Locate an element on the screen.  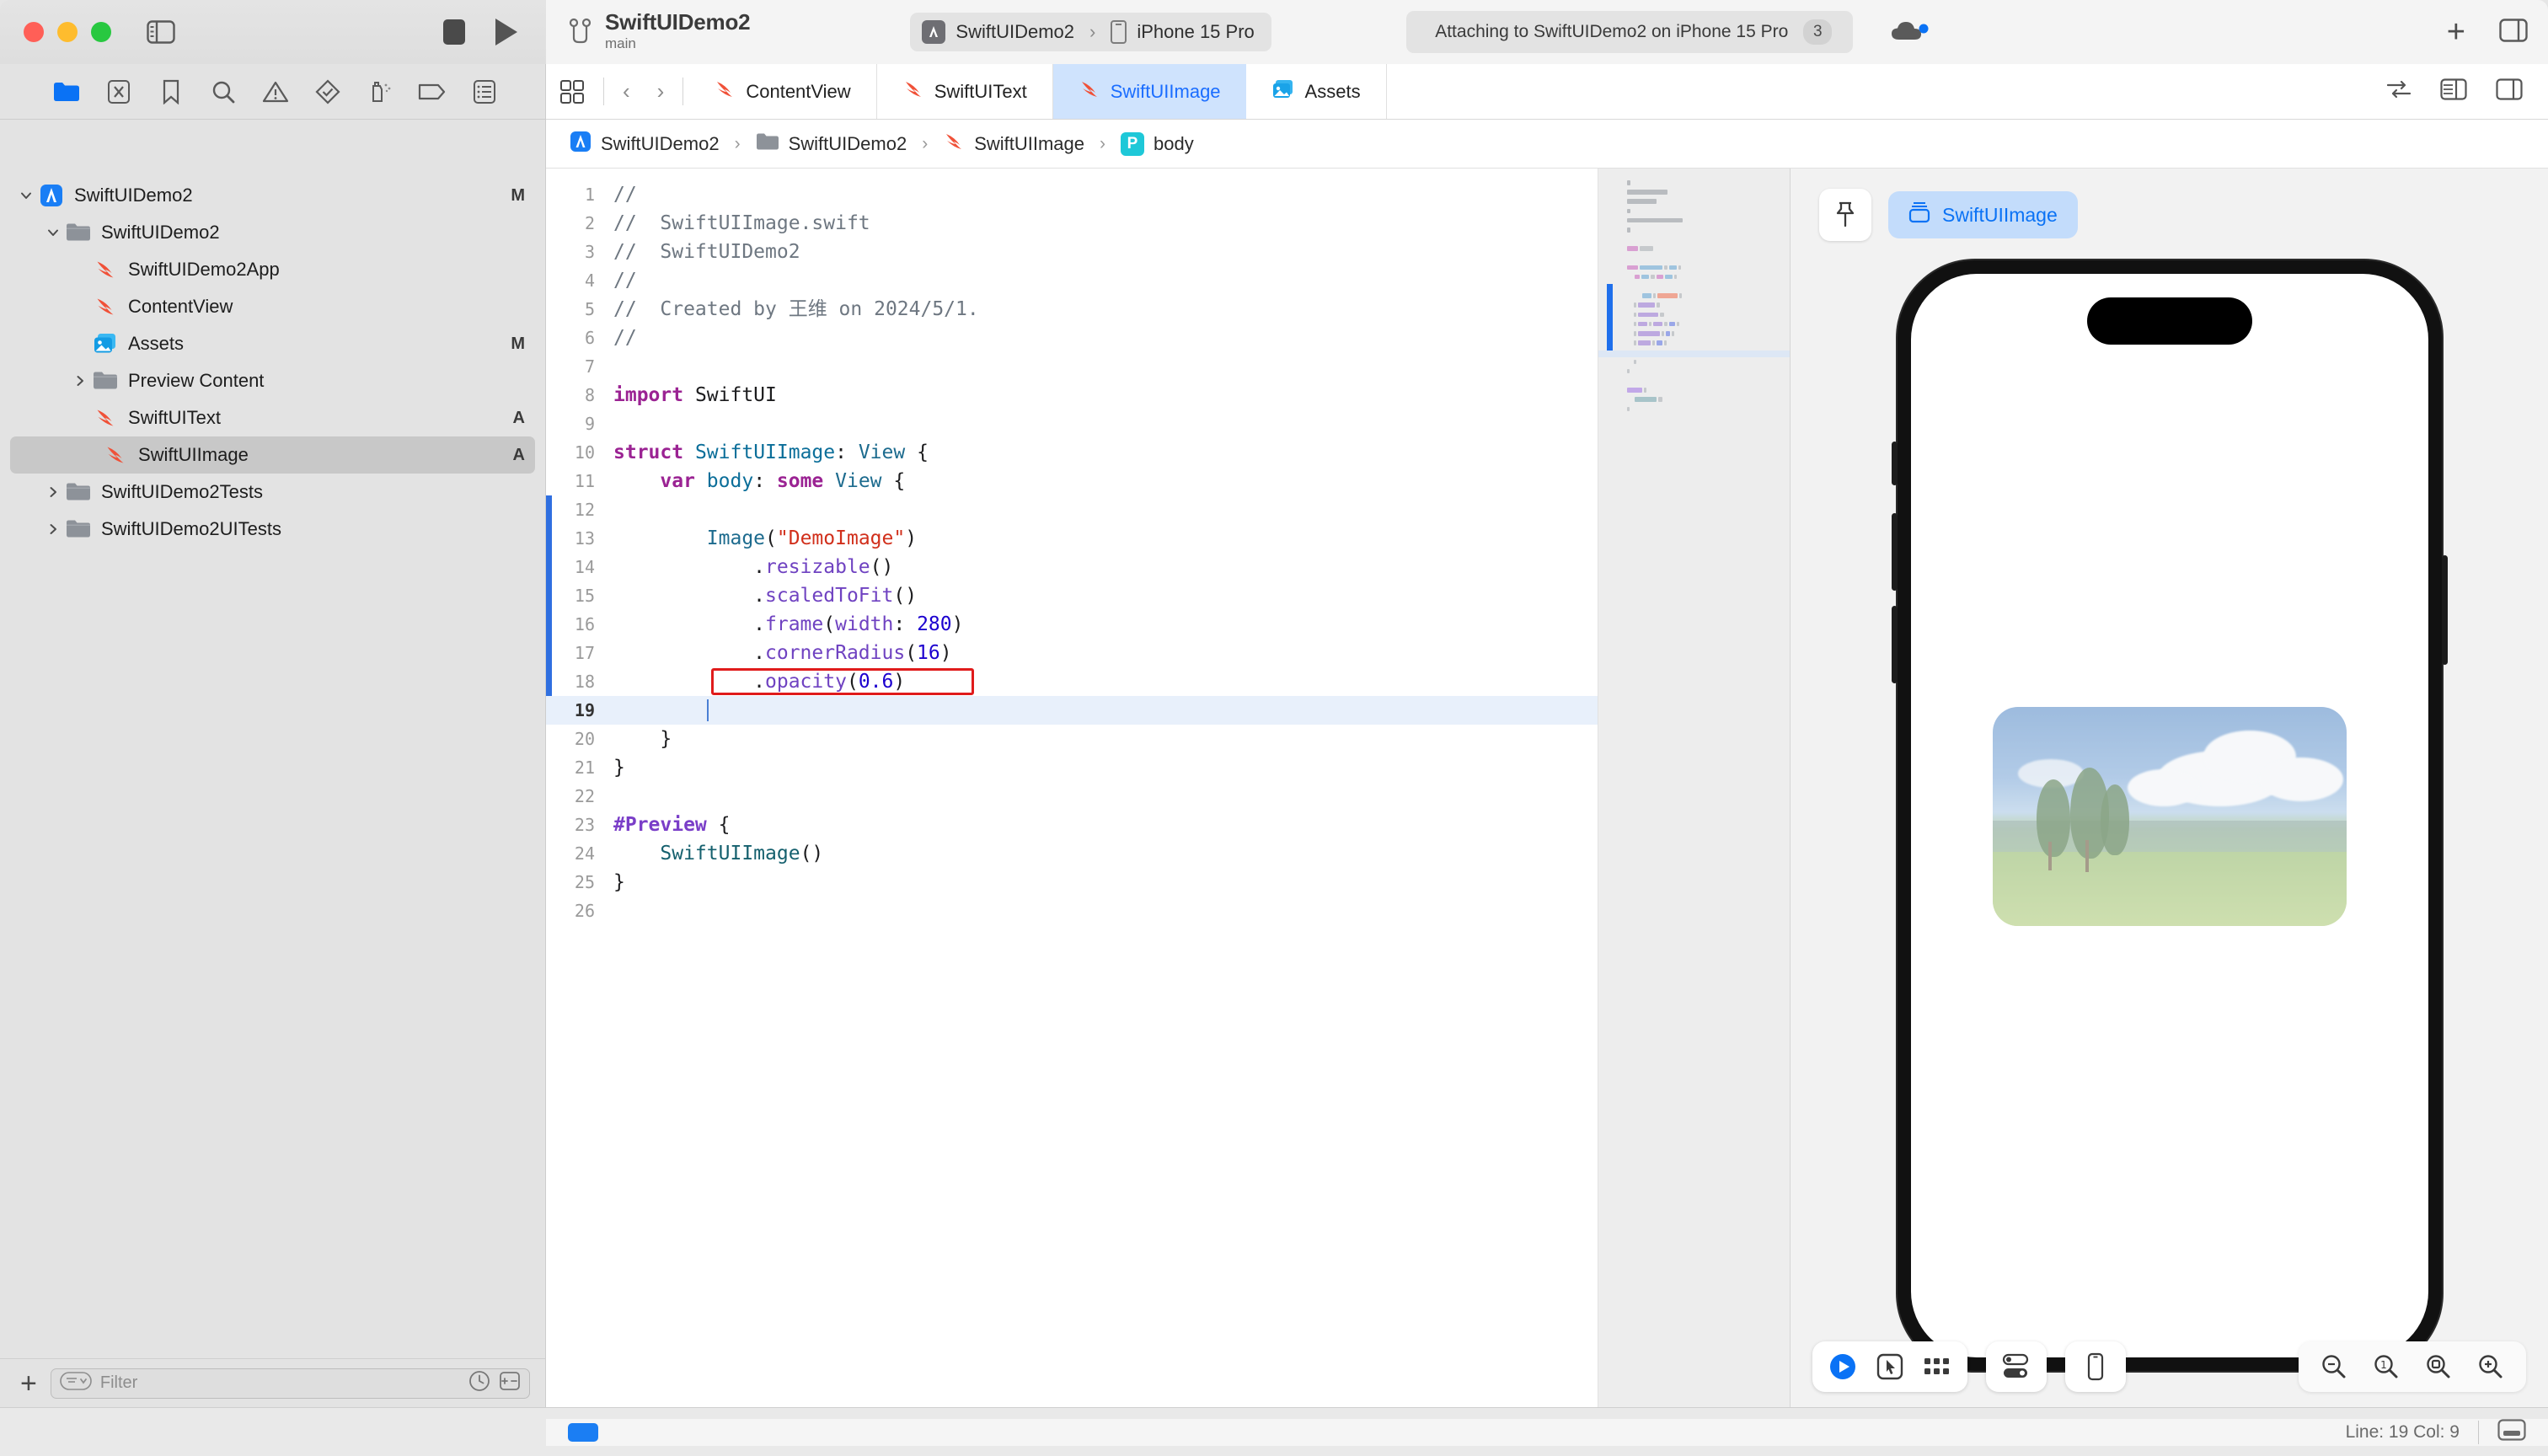
tab-swiftuitext: SwiftUIText is located at coordinates (965, 91).